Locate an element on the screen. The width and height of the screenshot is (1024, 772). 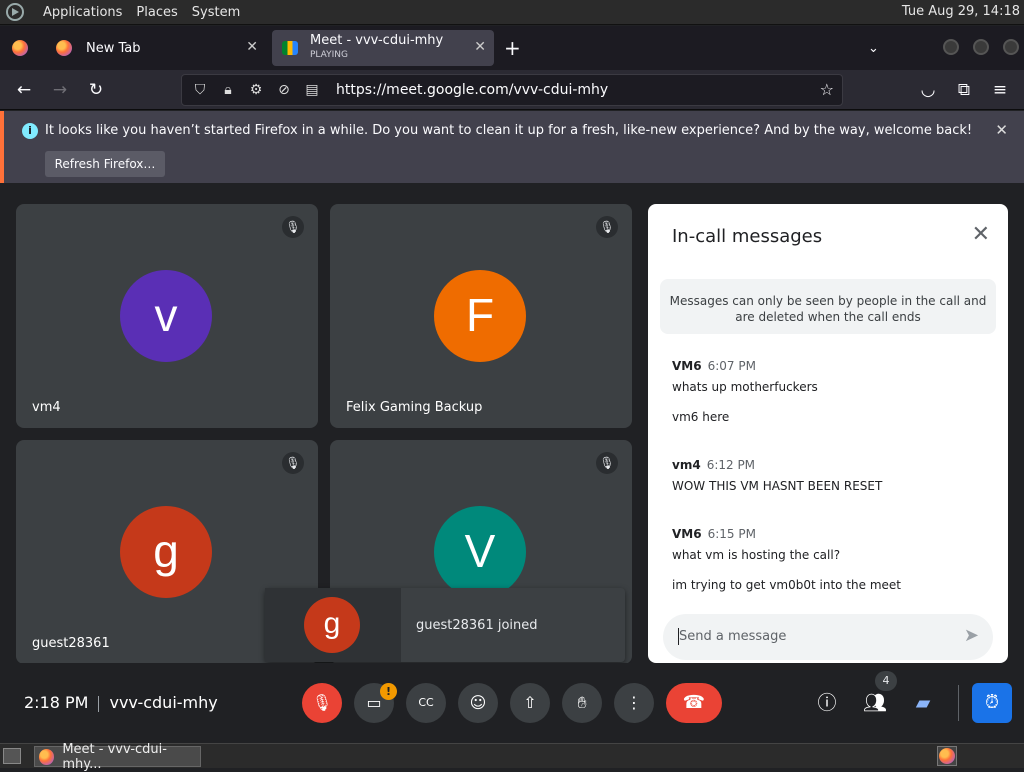
extensions-icon: ⧉ is located at coordinates (964, 90).